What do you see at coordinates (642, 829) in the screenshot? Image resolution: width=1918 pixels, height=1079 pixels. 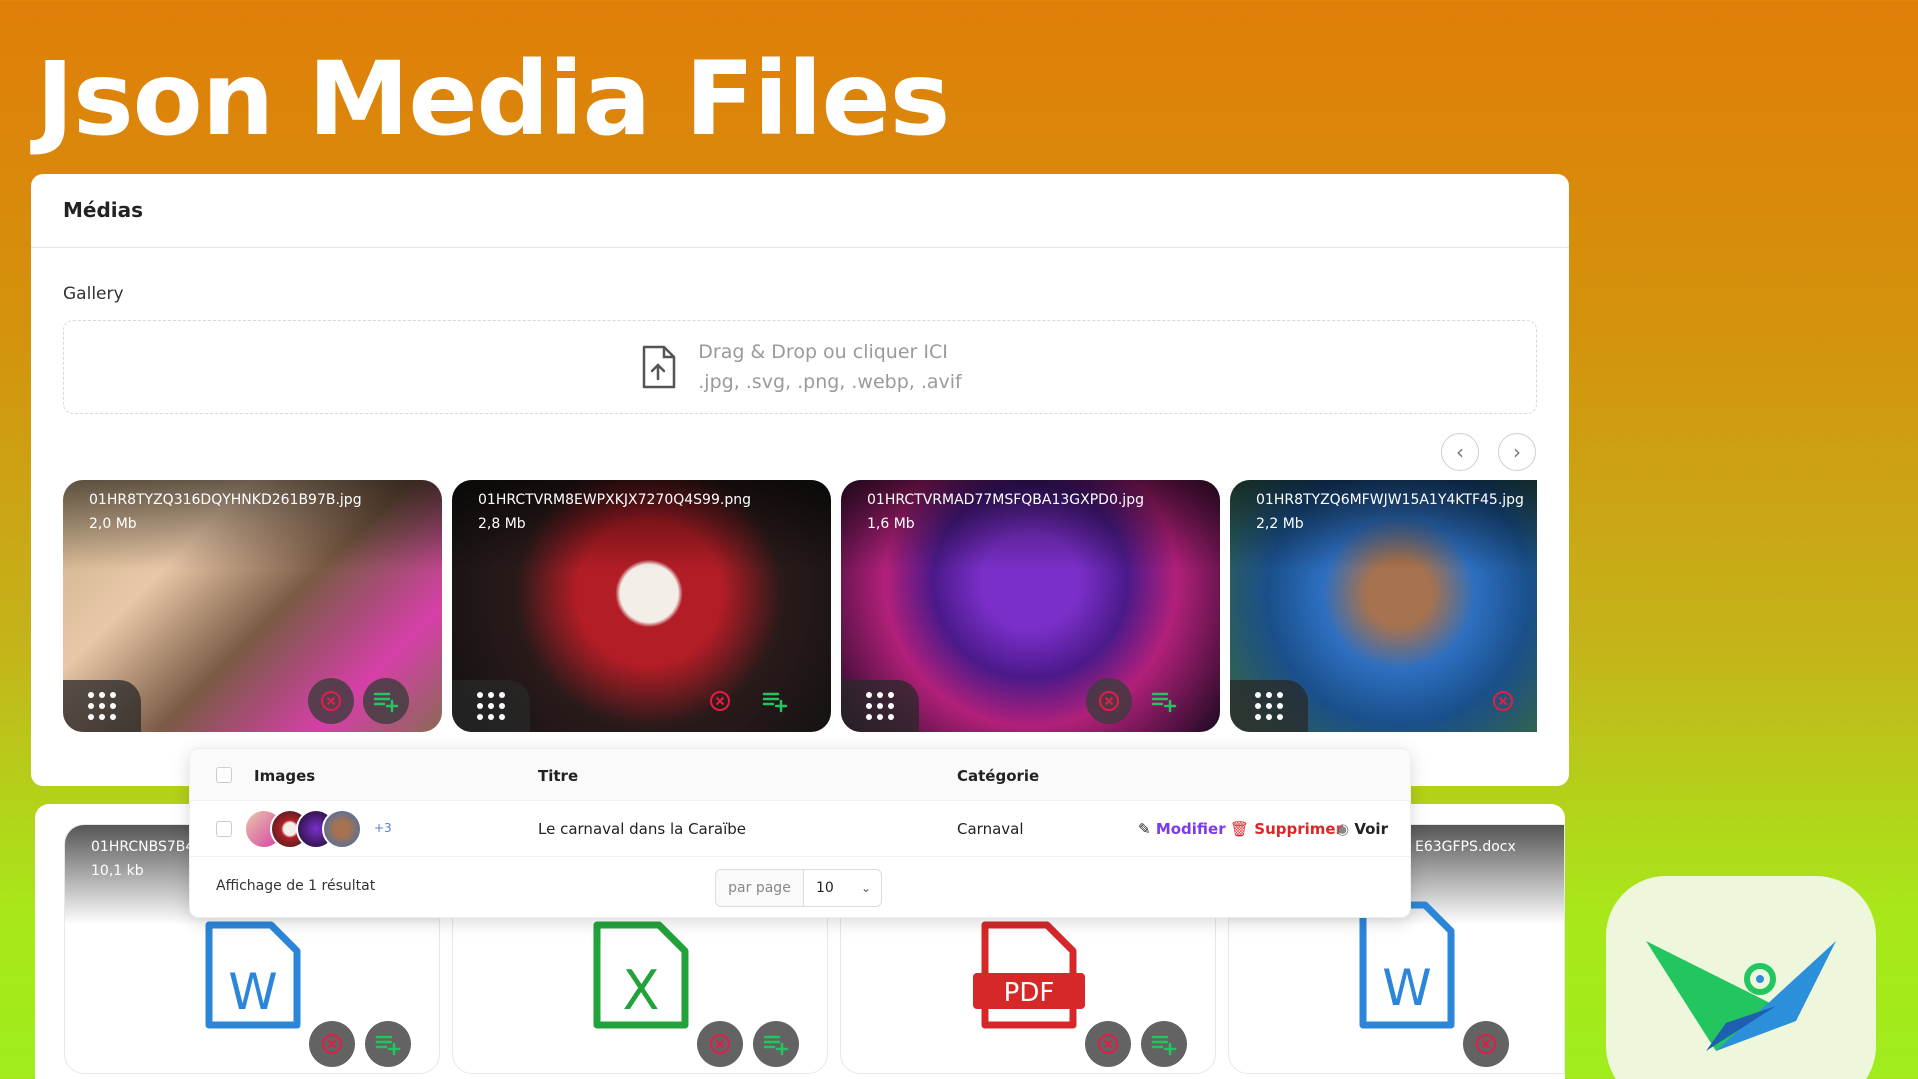 I see `row-title: Le carnaval dans la Caraïbe` at bounding box center [642, 829].